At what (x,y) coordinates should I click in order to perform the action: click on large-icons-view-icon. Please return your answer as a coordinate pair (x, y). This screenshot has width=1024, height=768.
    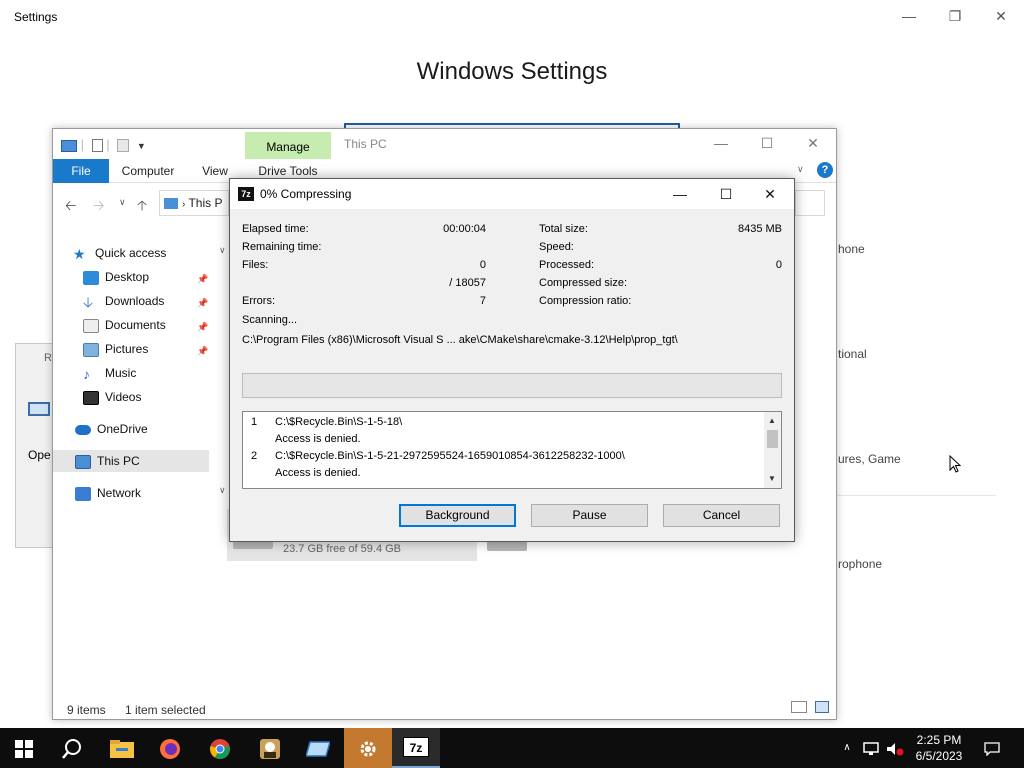
    Looking at the image, I should click on (822, 707).